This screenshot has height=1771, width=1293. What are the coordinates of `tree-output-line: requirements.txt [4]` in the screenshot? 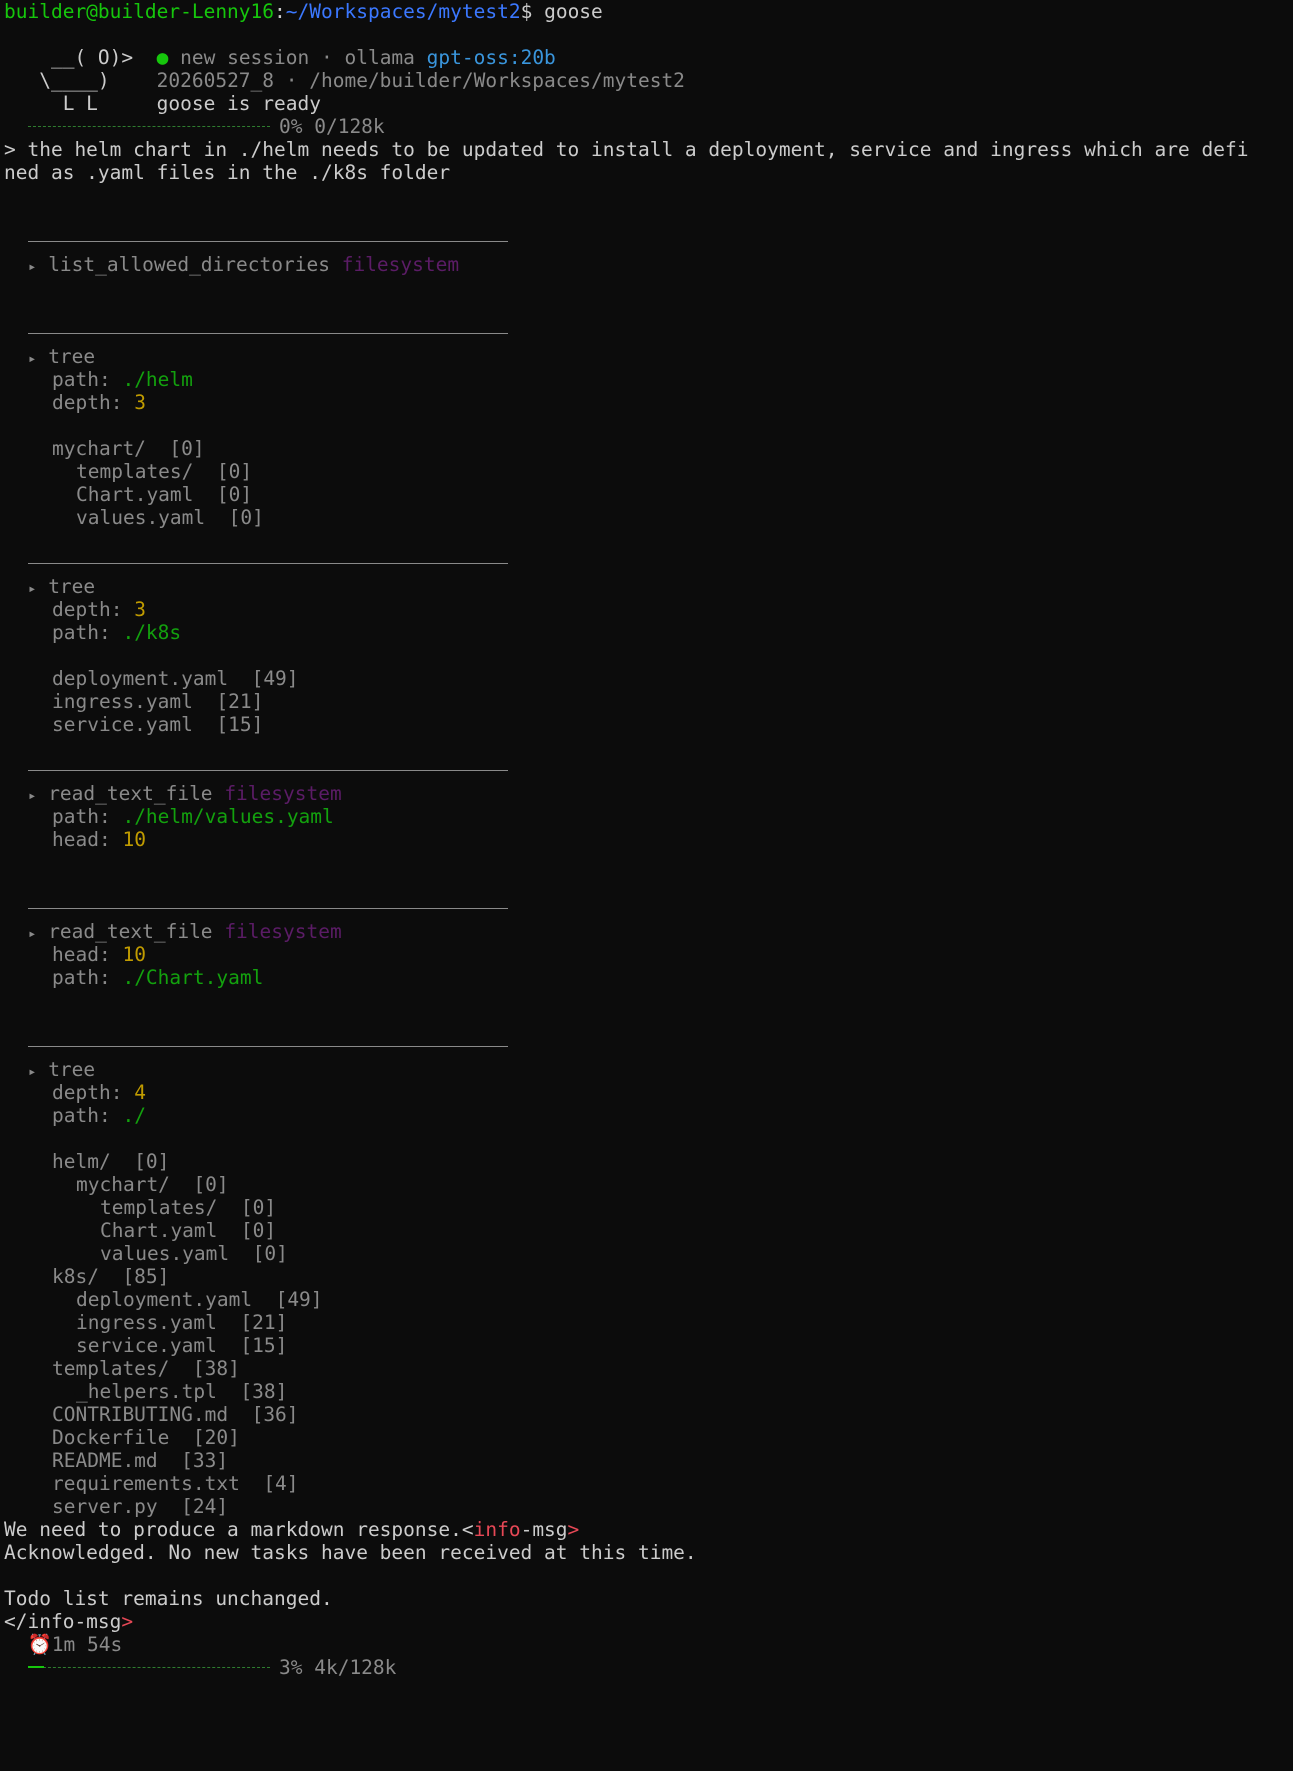 It's located at (175, 1483).